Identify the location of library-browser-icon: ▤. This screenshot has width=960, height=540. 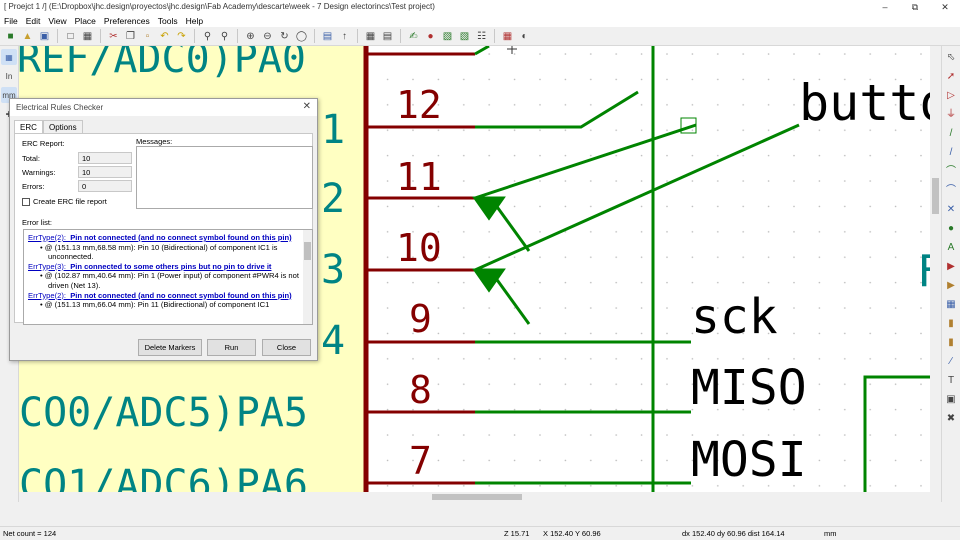
(387, 36).